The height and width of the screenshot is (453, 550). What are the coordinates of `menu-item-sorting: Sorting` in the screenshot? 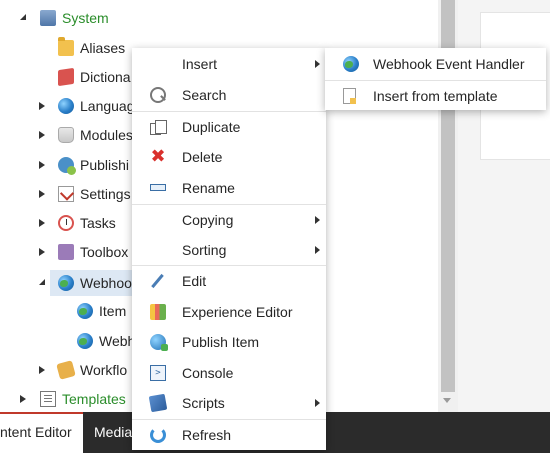 It's located at (229, 250).